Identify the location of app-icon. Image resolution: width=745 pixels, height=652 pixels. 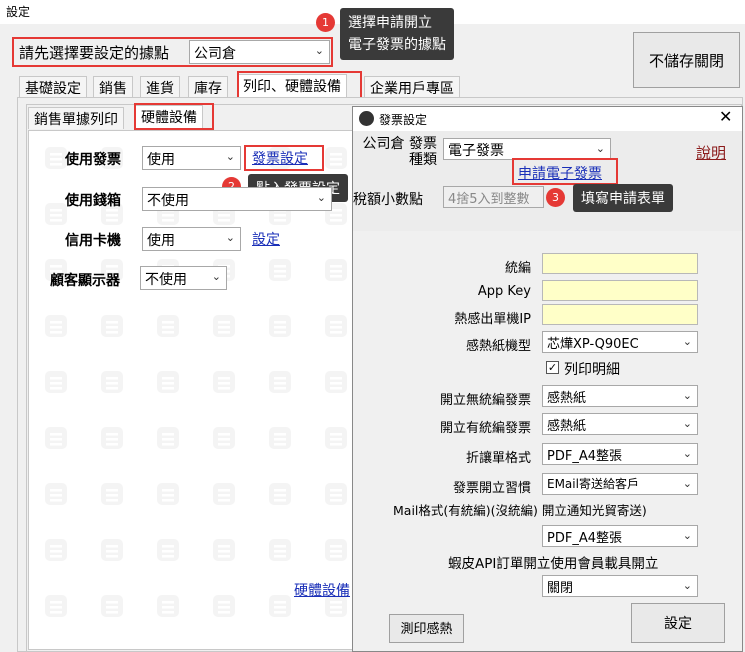
(366, 118).